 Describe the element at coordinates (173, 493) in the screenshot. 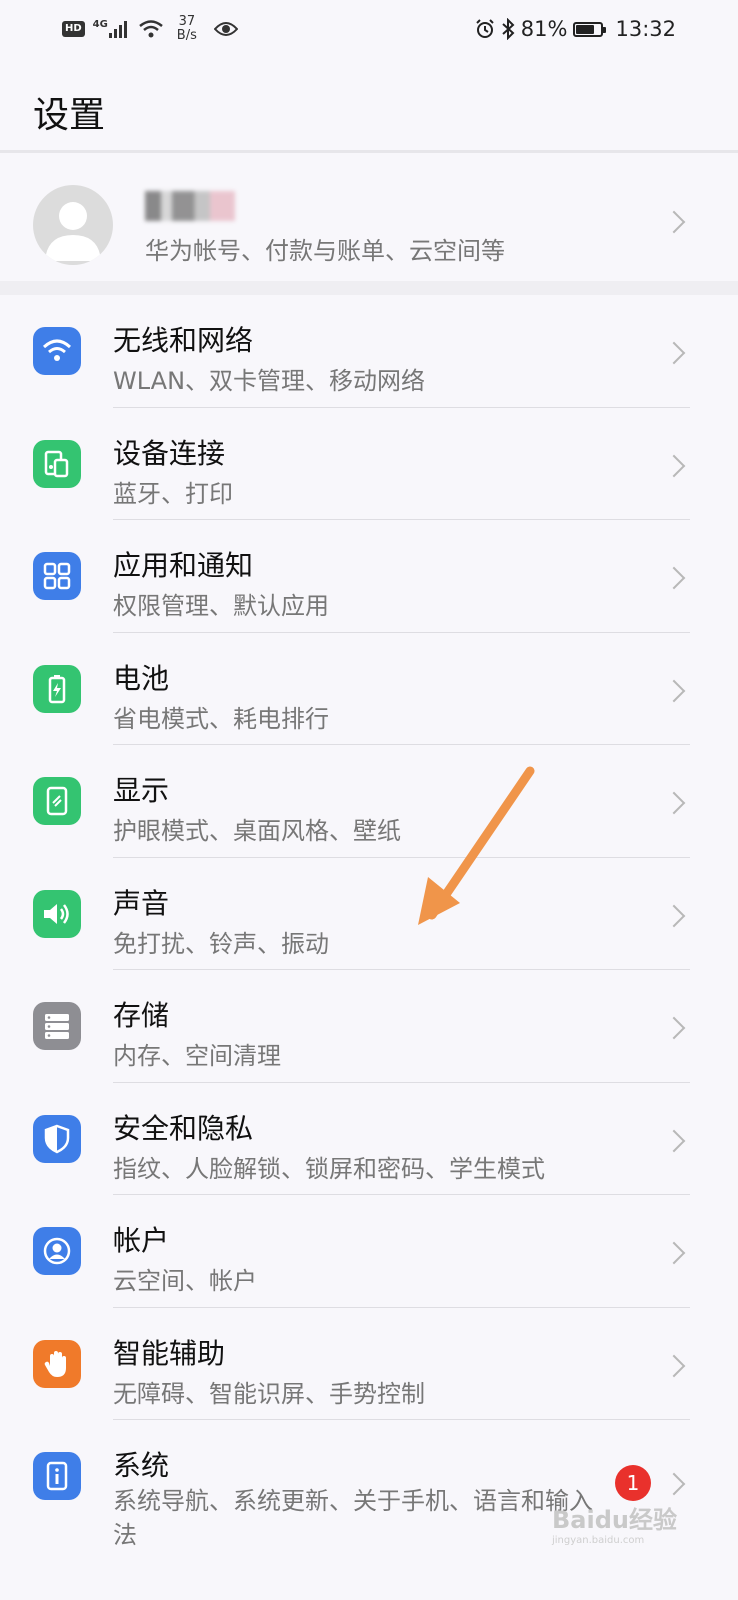

I see `settings-item-subtitle: 蓝牙、打印` at that location.